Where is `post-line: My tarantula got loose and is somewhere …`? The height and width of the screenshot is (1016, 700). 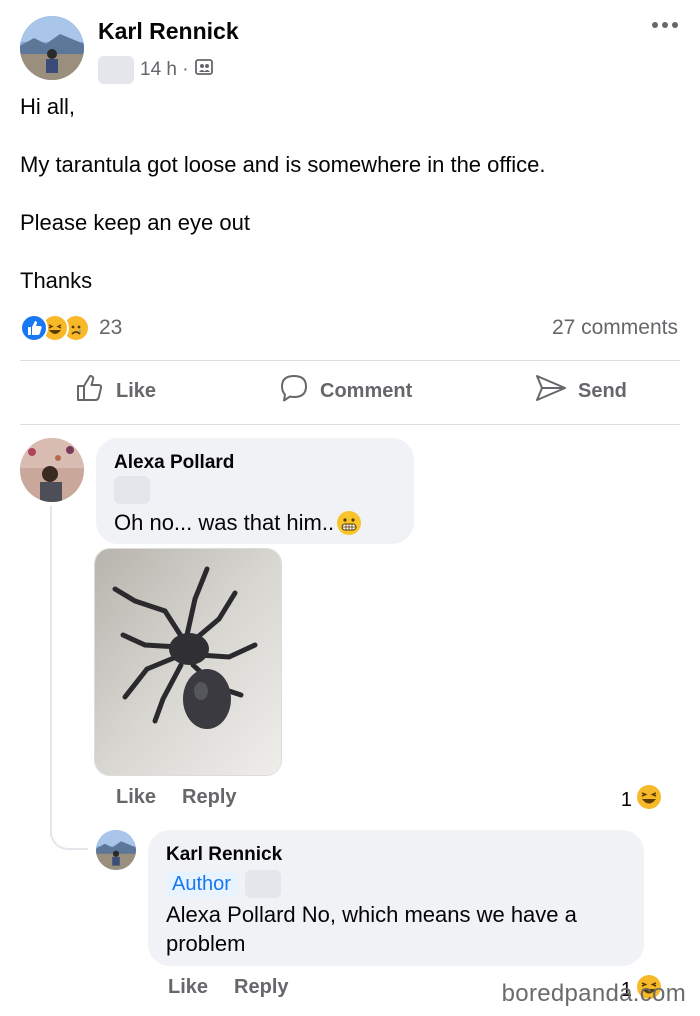 post-line: My tarantula got loose and is somewhere … is located at coordinates (283, 164).